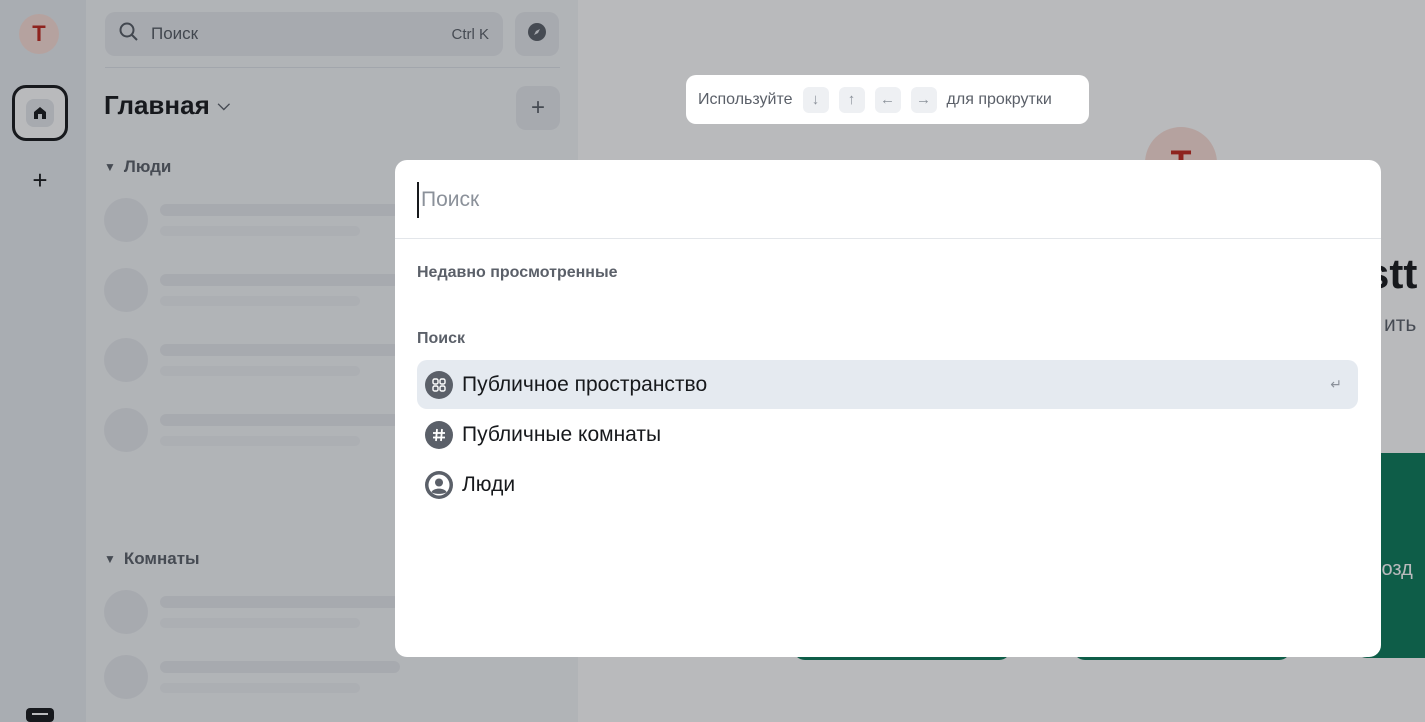 This screenshot has width=1425, height=722. What do you see at coordinates (867, 200) in the screenshot?
I see `search-input` at bounding box center [867, 200].